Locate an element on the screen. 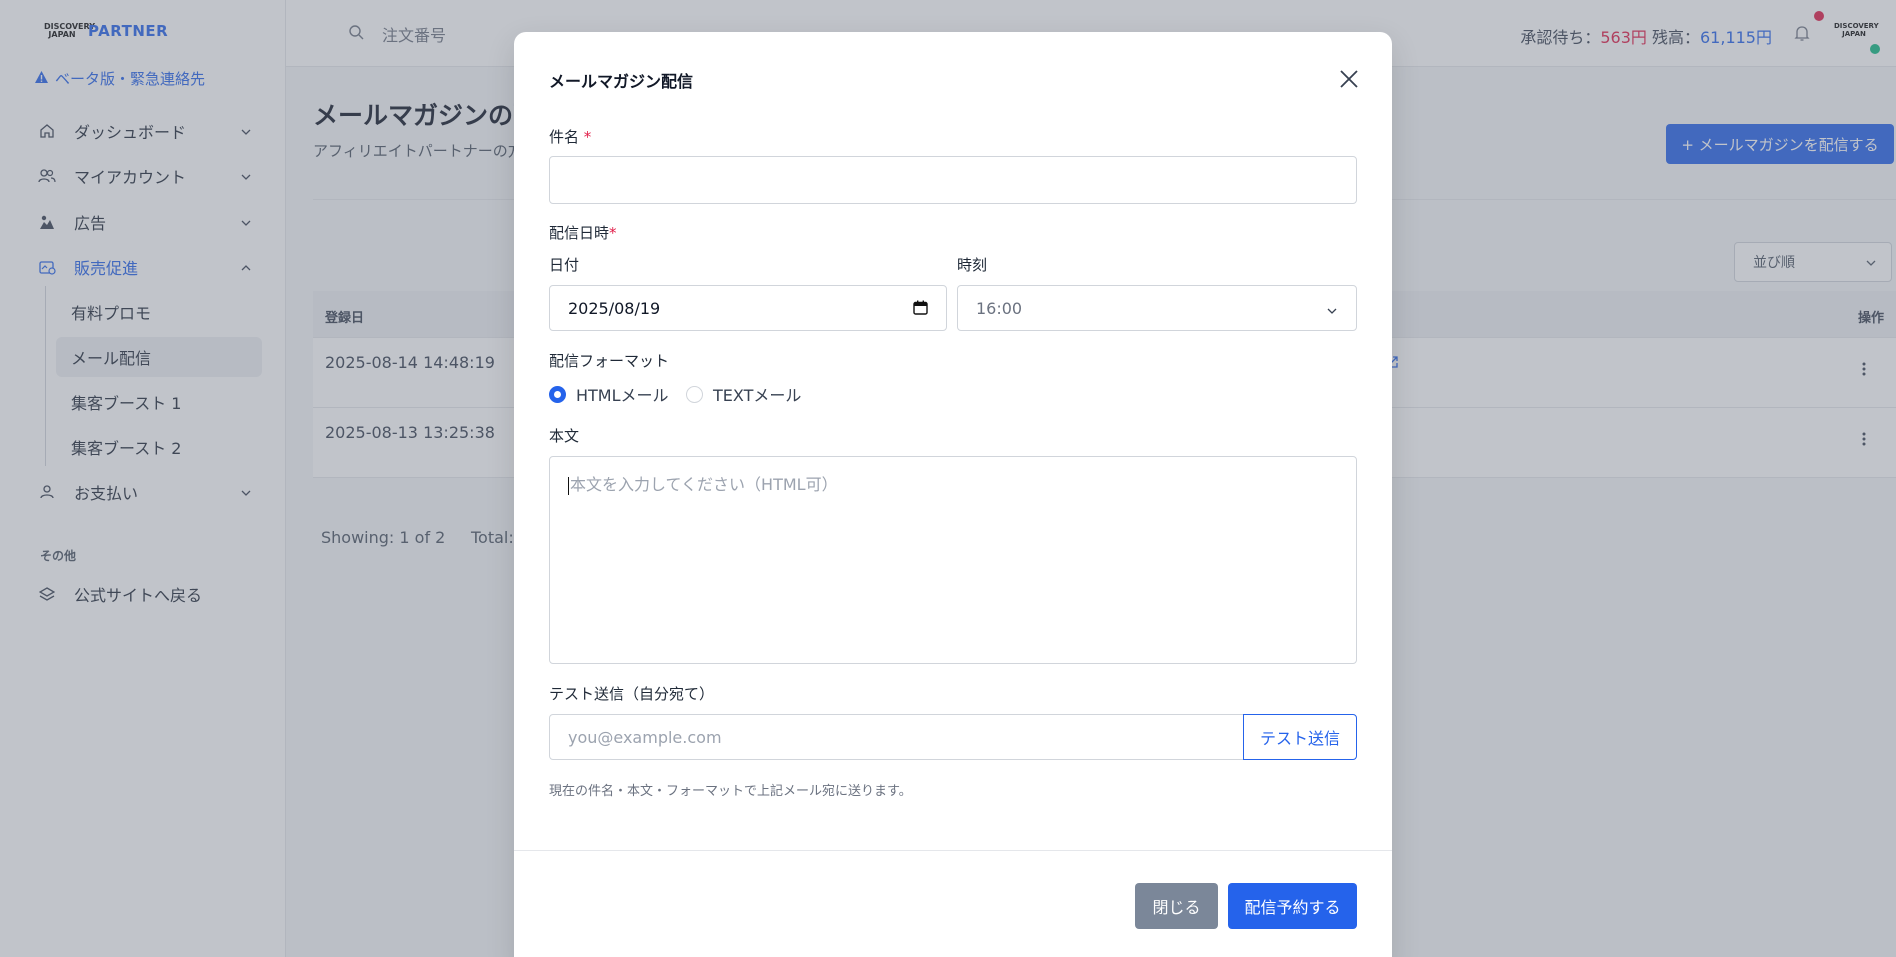 Image resolution: width=1896 pixels, height=957 pixels. subject-label-text: 件名 is located at coordinates (564, 137).